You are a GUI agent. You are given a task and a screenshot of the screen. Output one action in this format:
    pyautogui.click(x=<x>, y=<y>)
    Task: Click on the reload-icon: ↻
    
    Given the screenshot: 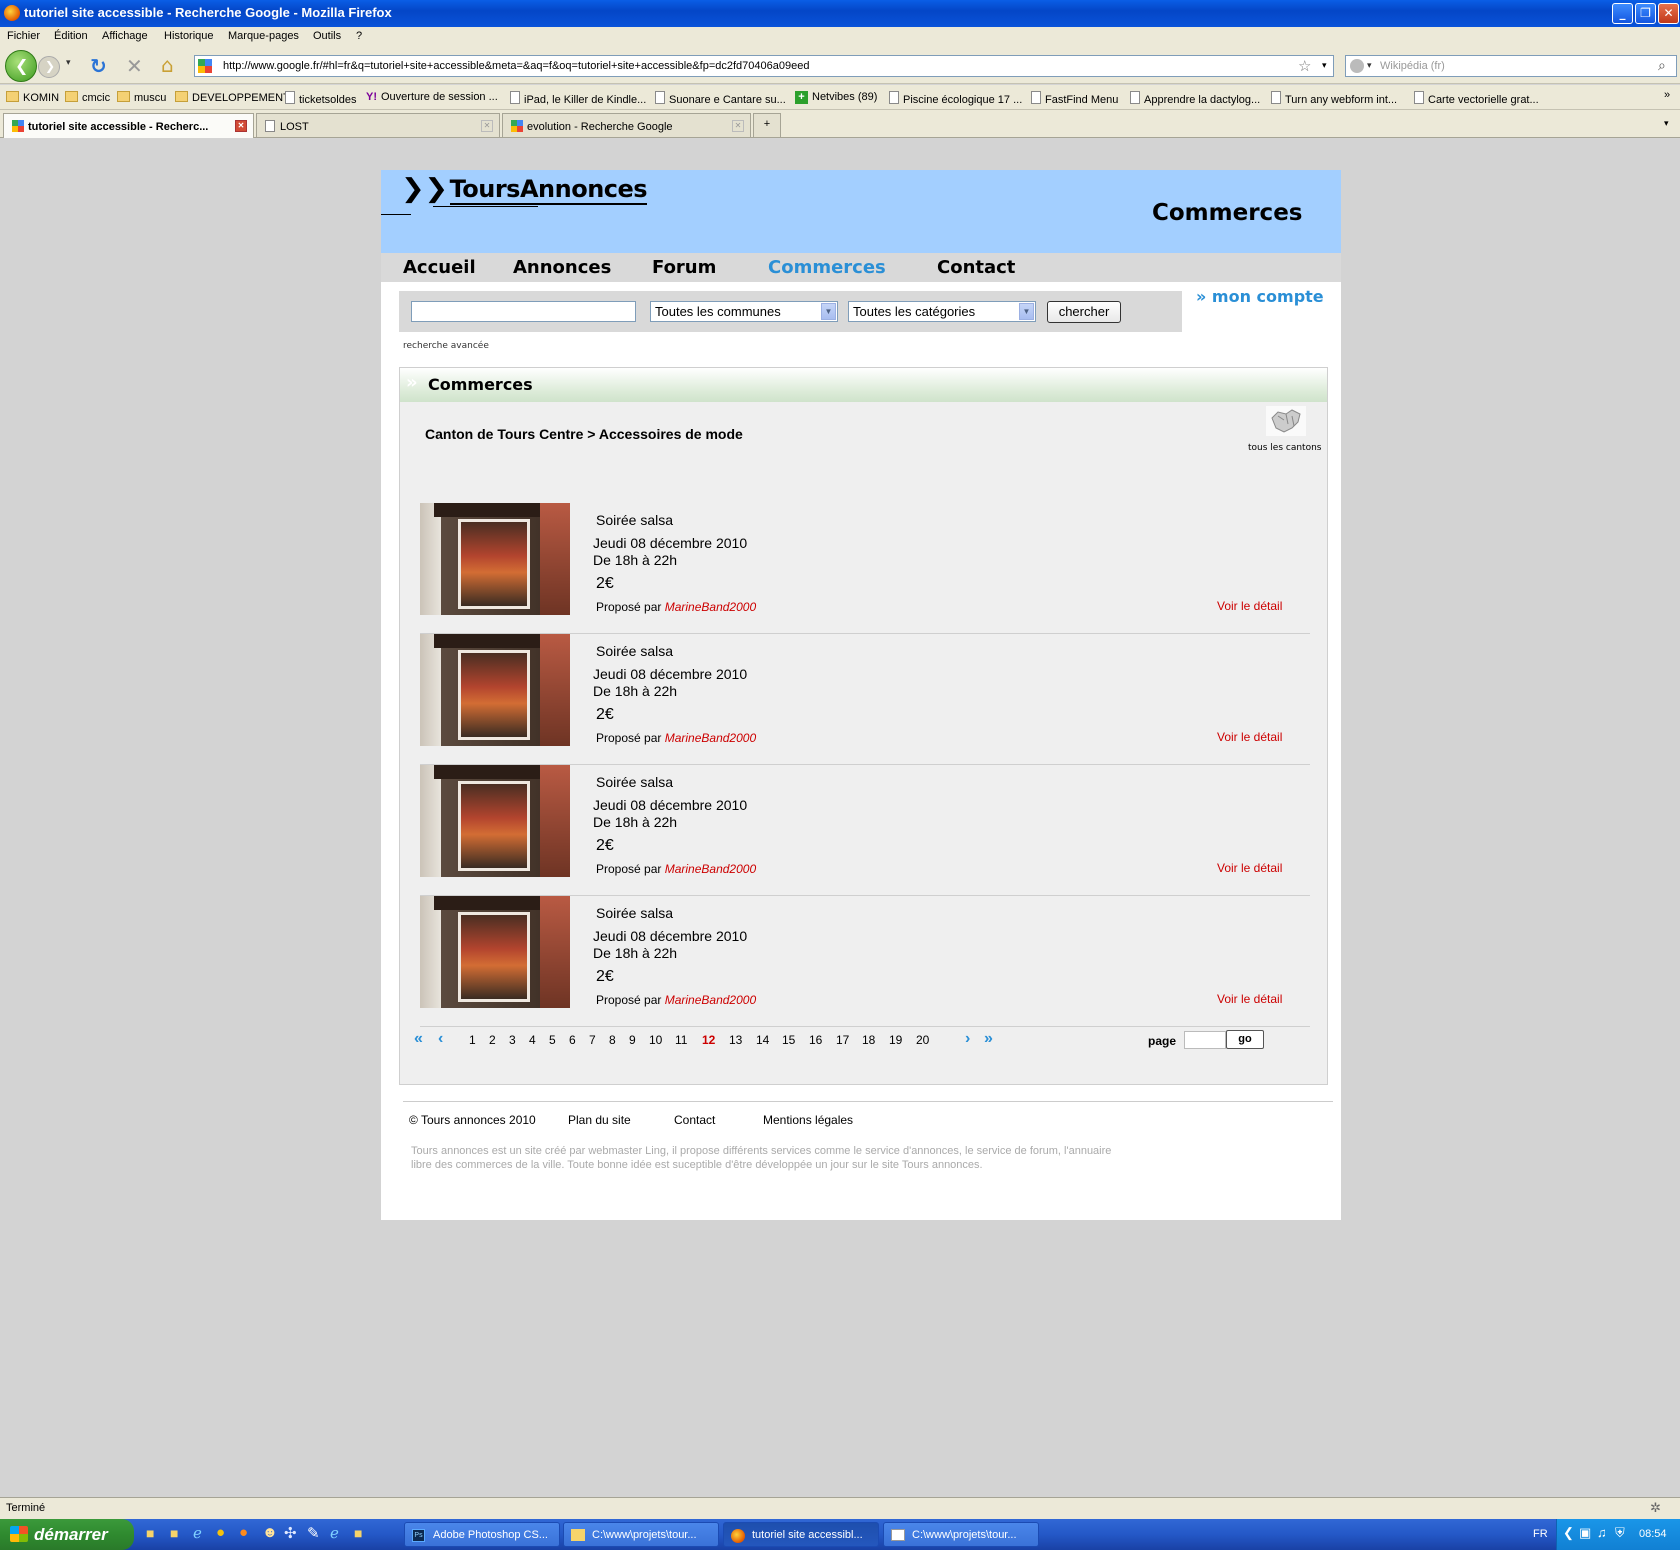 What is the action you would take?
    pyautogui.click(x=98, y=66)
    